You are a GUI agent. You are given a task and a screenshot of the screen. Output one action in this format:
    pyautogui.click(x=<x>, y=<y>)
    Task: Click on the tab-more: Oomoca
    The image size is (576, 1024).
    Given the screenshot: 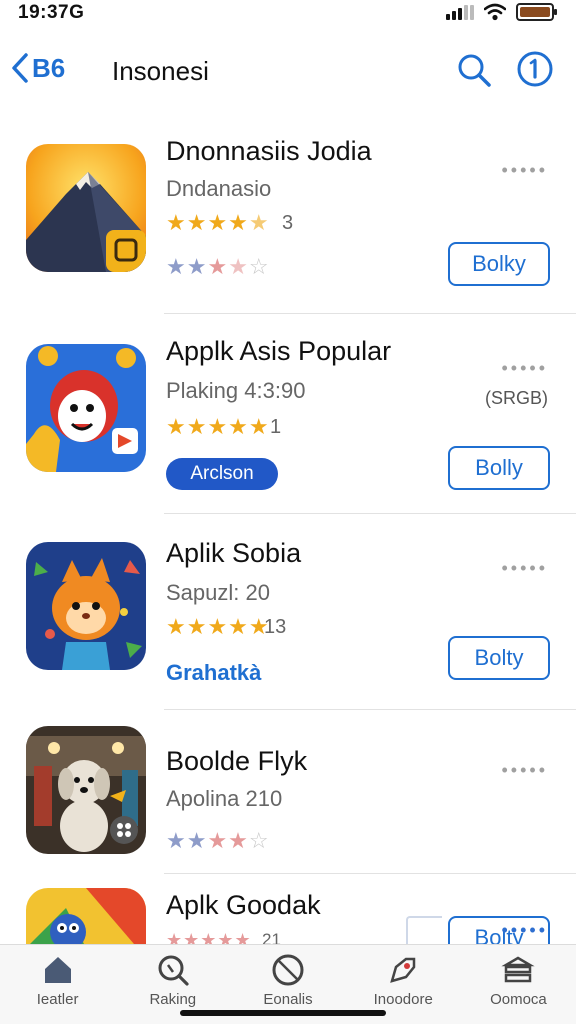 What is the action you would take?
    pyautogui.click(x=518, y=984)
    